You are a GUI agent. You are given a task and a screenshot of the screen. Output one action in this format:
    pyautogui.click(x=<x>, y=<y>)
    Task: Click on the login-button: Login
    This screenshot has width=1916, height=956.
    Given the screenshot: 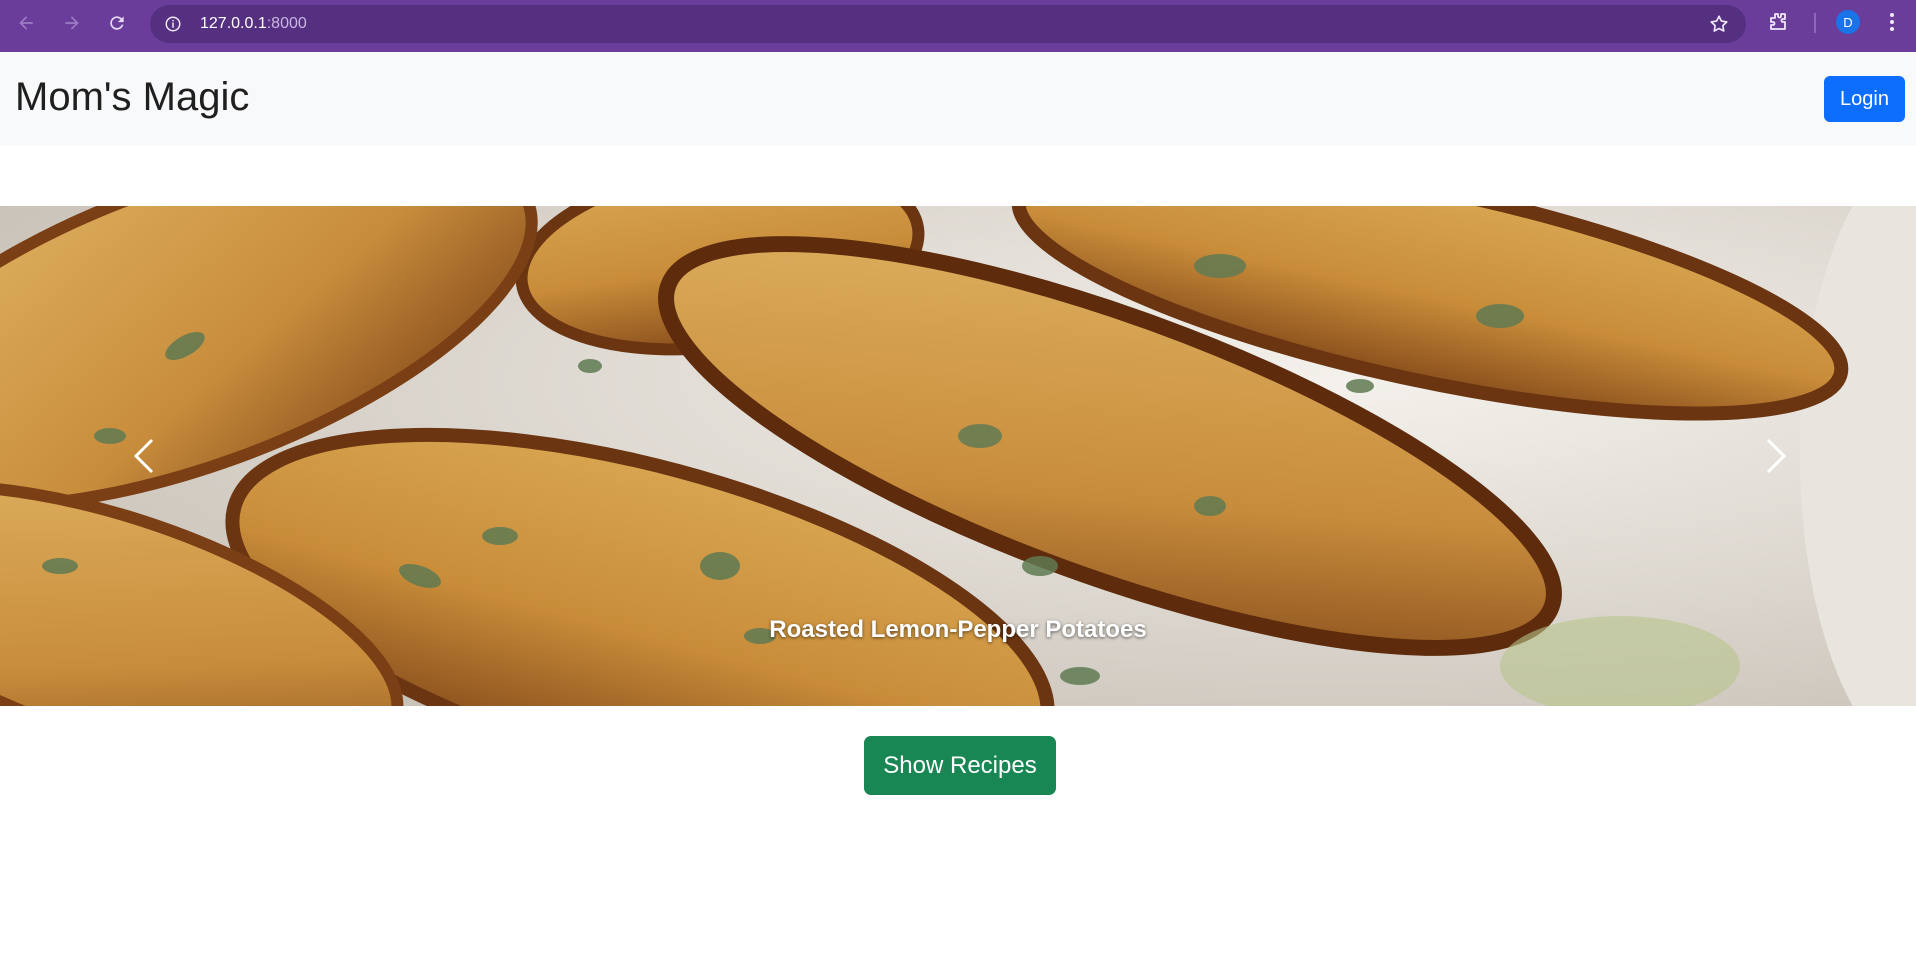 What is the action you would take?
    pyautogui.click(x=1864, y=99)
    